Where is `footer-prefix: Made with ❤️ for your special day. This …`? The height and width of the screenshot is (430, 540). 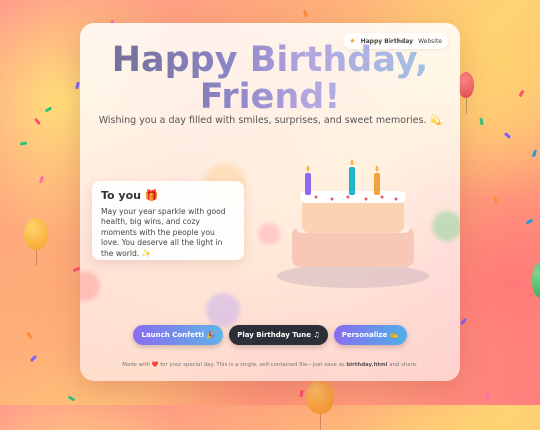 footer-prefix: Made with ❤️ for your special day. This … is located at coordinates (234, 365).